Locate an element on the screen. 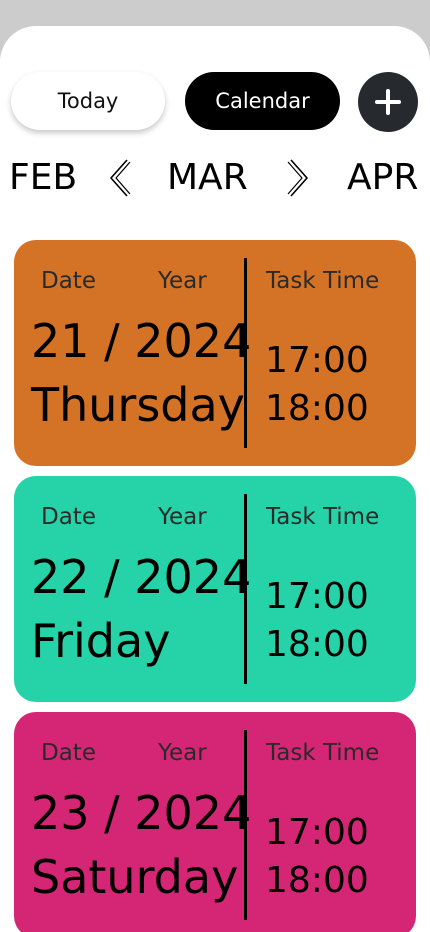 The width and height of the screenshot is (430, 932). chevron-right-icon is located at coordinates (299, 178).